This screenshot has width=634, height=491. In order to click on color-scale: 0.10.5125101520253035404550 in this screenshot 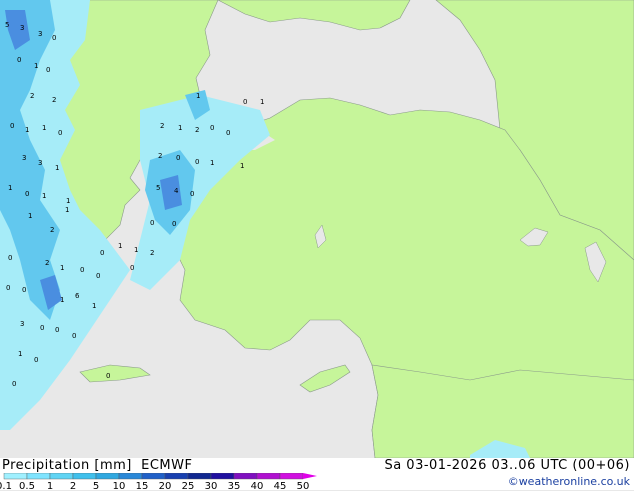, I will do `click(158, 482)`.